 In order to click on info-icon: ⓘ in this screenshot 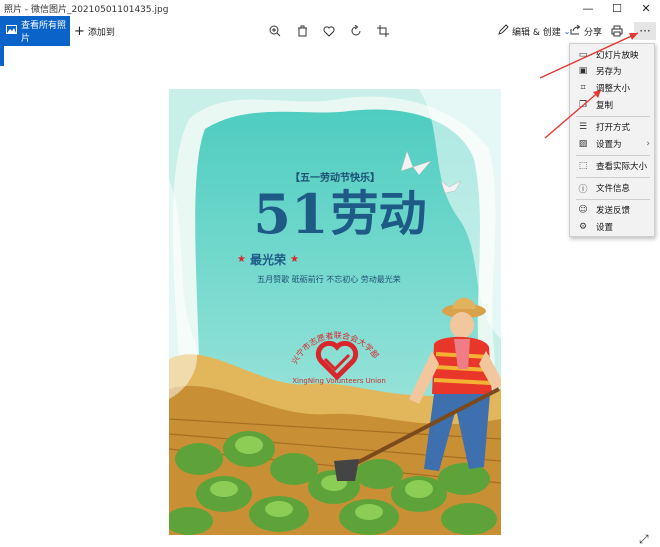, I will do `click(583, 189)`.